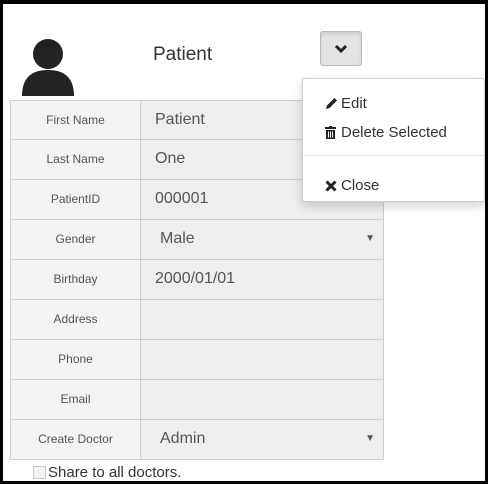  I want to click on address-label: Address, so click(75, 319).